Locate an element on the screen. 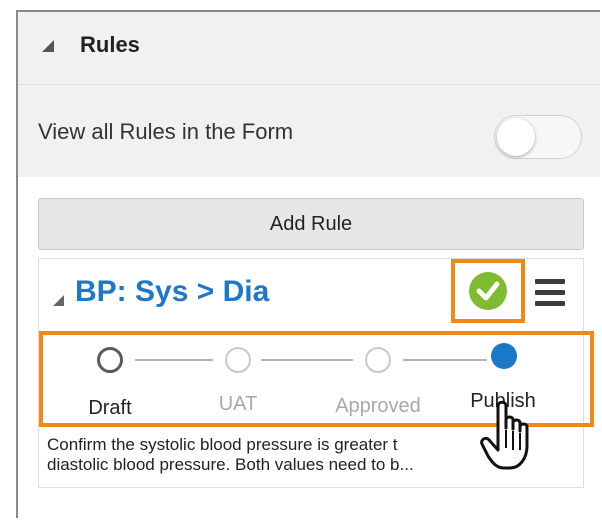 This screenshot has width=602, height=520. step-approved-dot is located at coordinates (378, 360).